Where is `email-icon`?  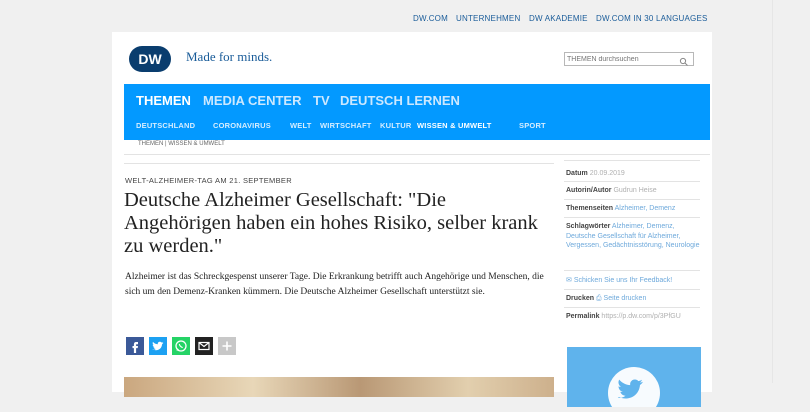
email-icon is located at coordinates (204, 346).